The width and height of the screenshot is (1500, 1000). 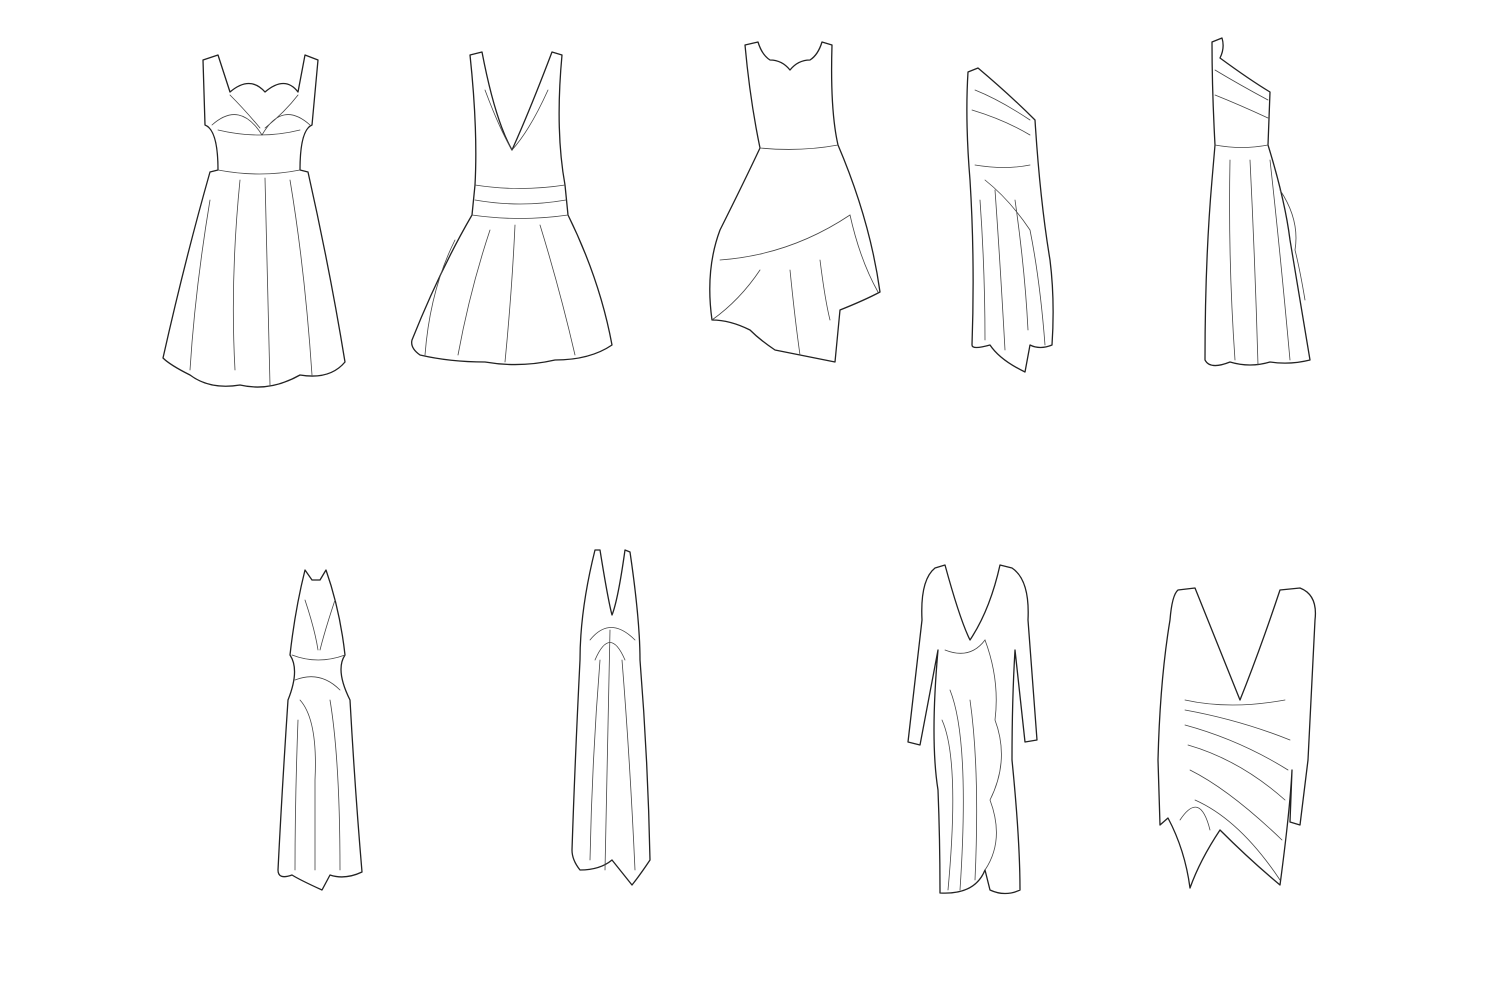 What do you see at coordinates (795, 202) in the screenshot?
I see `scalloped-asymmetric-dress` at bounding box center [795, 202].